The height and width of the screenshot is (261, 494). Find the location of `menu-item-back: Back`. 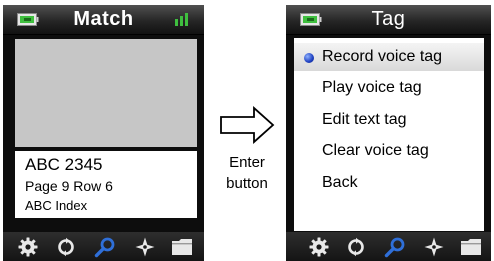

menu-item-back: Back is located at coordinates (389, 183).